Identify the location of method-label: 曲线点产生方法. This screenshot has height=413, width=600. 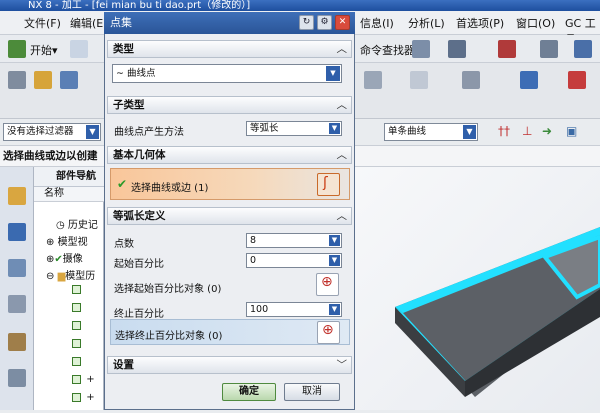
(149, 132).